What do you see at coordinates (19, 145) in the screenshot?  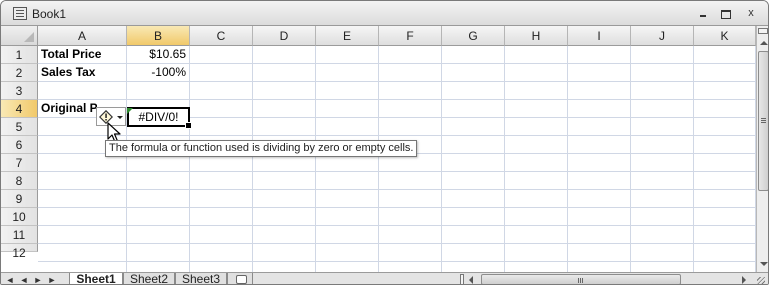 I see `row-header-6: 6` at bounding box center [19, 145].